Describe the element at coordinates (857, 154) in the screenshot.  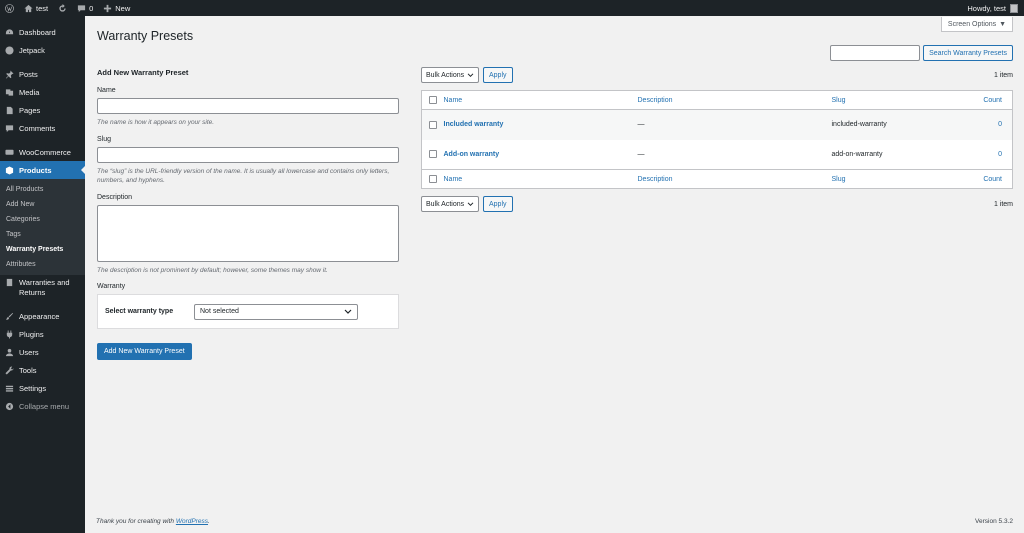
I see `preset-slug: add-on-warranty` at that location.